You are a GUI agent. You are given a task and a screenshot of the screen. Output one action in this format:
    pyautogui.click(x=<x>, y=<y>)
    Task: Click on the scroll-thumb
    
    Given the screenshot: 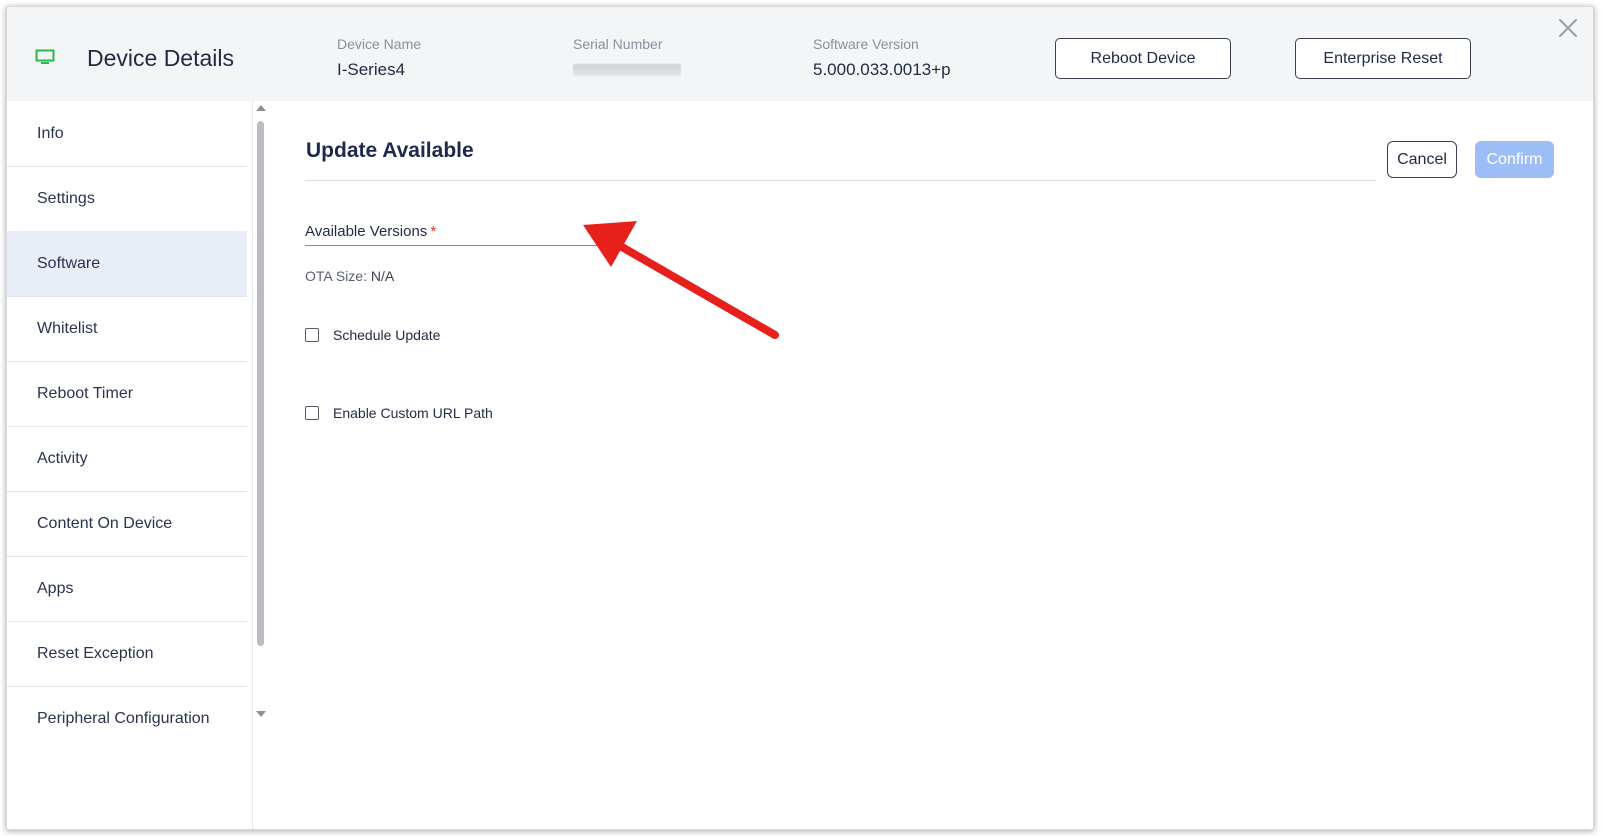 What is the action you would take?
    pyautogui.click(x=260, y=383)
    